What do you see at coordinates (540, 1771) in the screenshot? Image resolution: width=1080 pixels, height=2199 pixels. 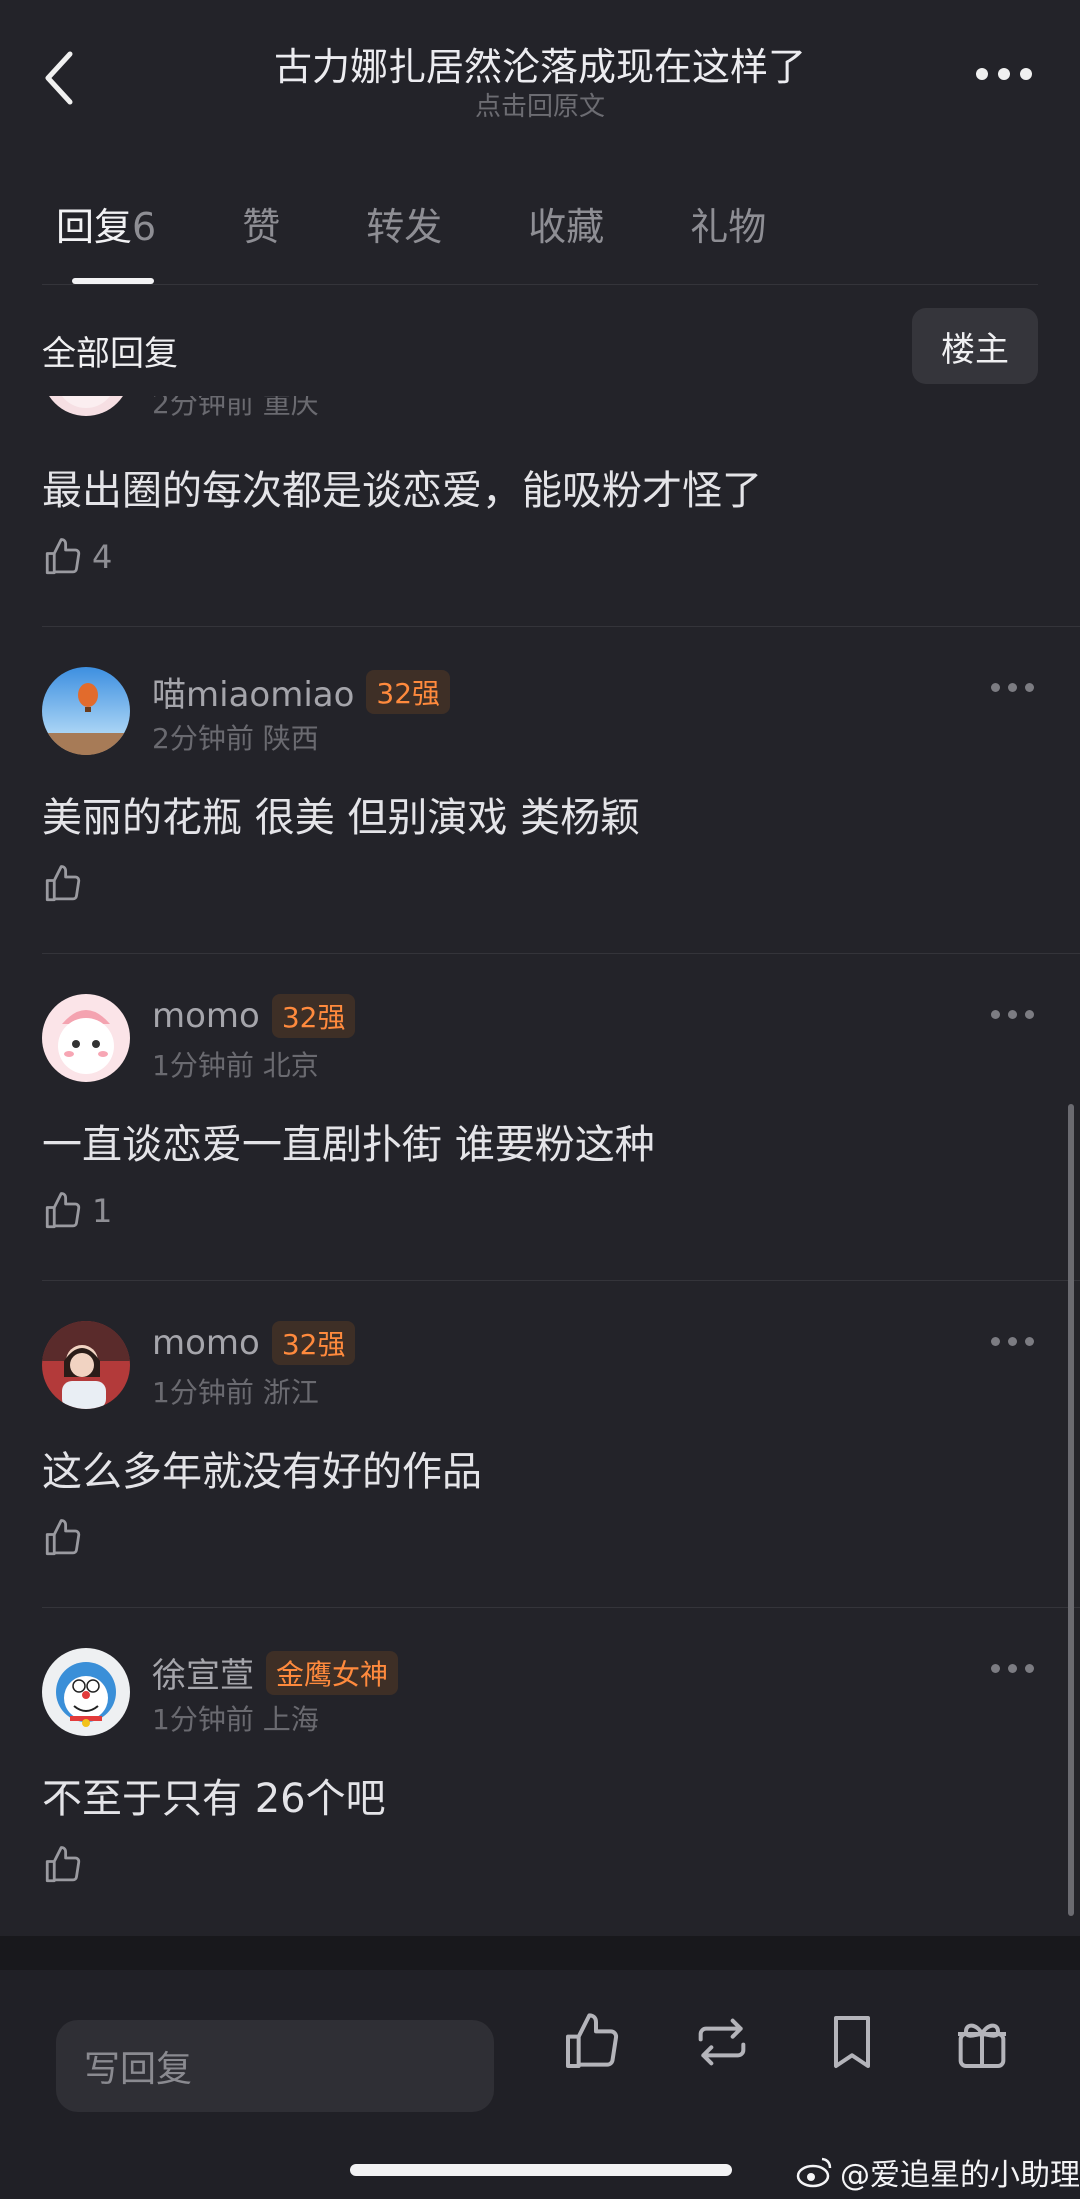 I see `comment-item: 徐宣萱 金鹰女神 1分钟前 上海 不至于只有 26个吧` at bounding box center [540, 1771].